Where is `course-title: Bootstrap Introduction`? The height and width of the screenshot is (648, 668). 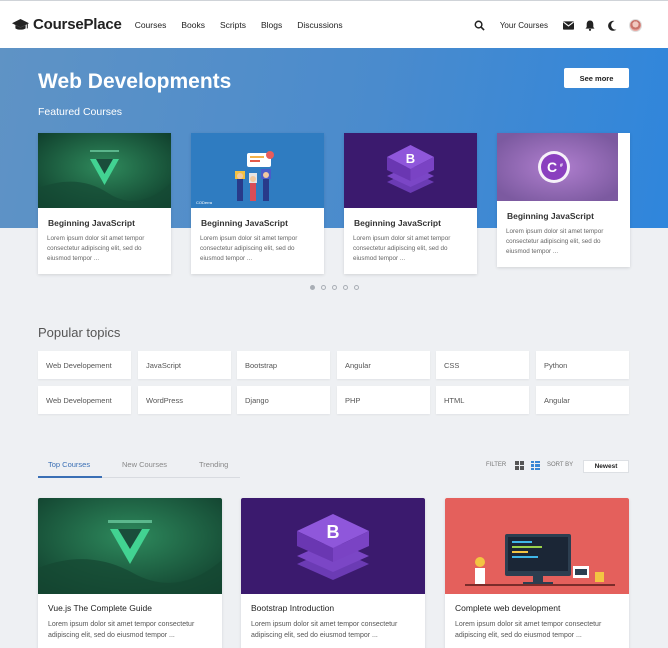
course-title: Bootstrap Introduction is located at coordinates (293, 608).